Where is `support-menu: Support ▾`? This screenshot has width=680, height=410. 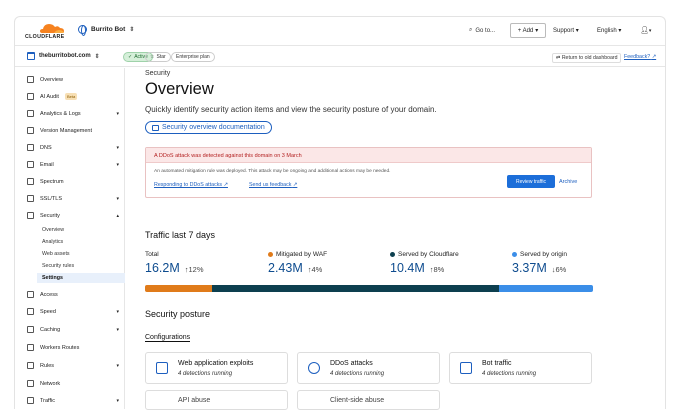 support-menu: Support ▾ is located at coordinates (566, 30).